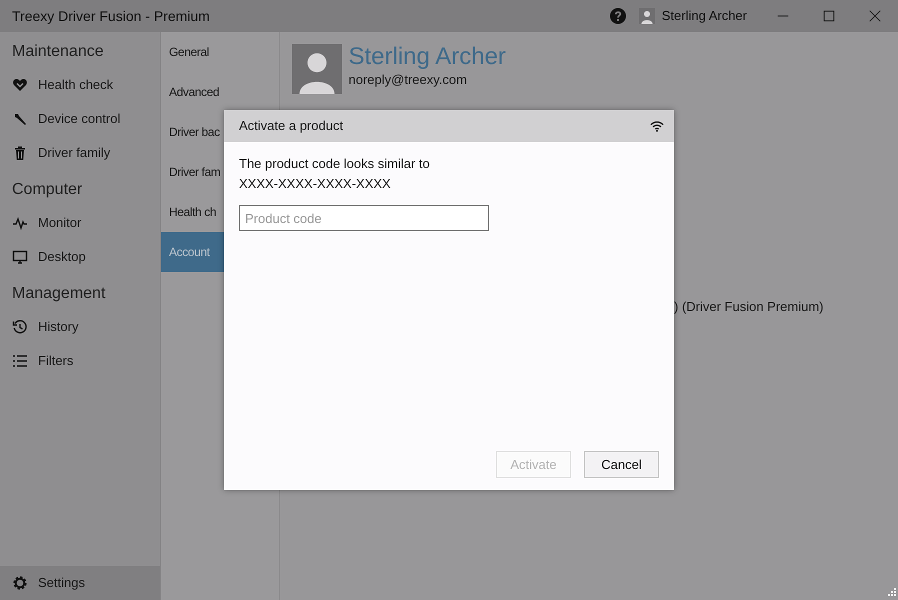  I want to click on user-button: Sterling Archer, so click(693, 16).